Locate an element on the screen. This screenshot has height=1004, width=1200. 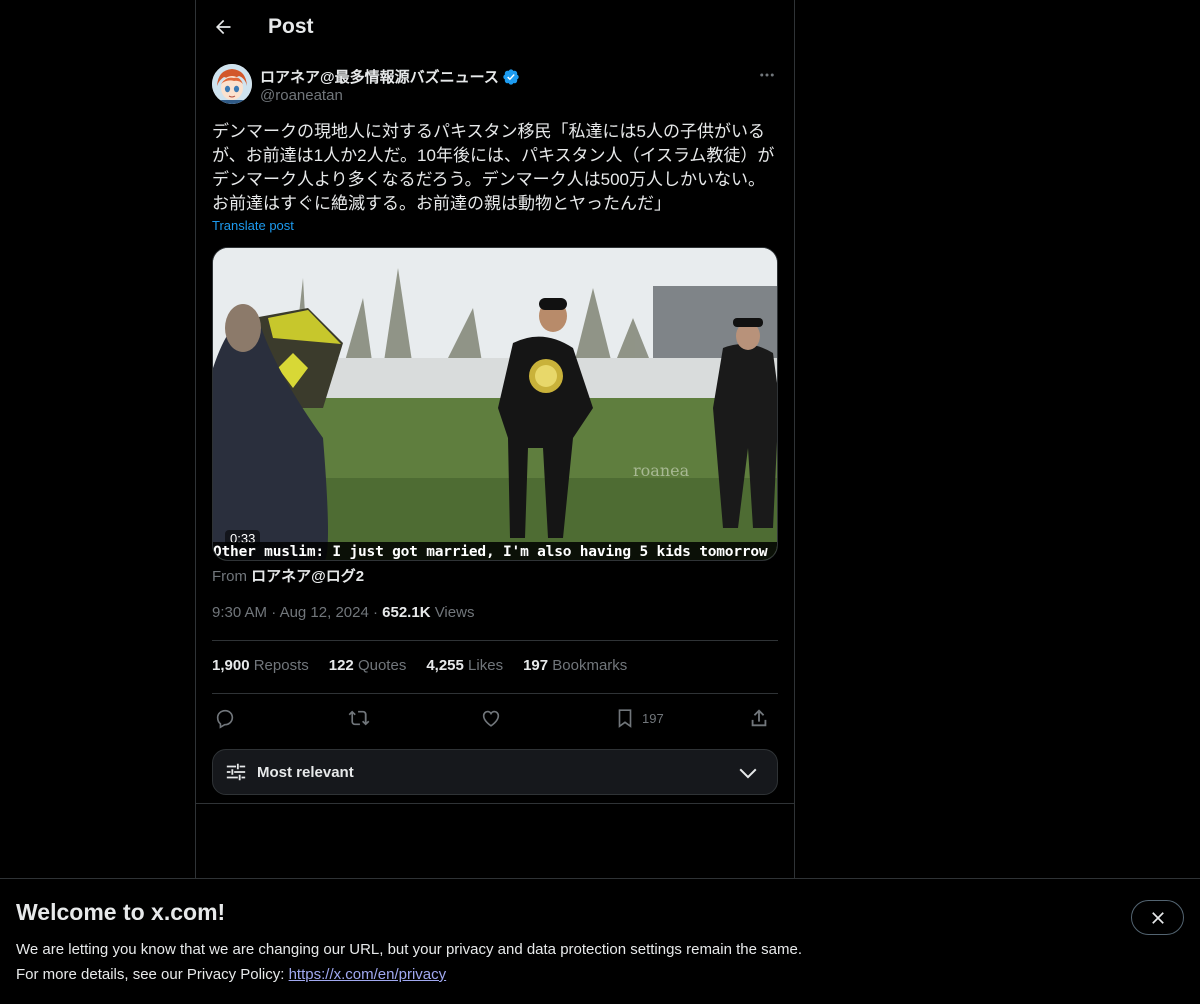
video-frame: roanea is located at coordinates (495, 404).